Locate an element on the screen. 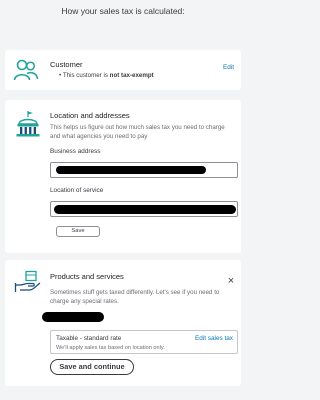  save-and-continue-button: Save and continue is located at coordinates (92, 367).